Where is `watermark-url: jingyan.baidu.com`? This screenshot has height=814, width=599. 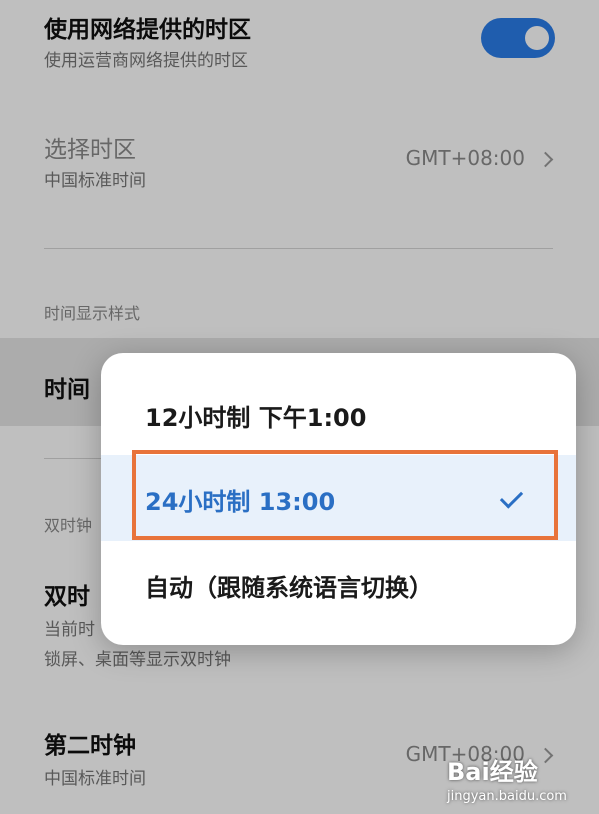 watermark-url: jingyan.baidu.com is located at coordinates (507, 796).